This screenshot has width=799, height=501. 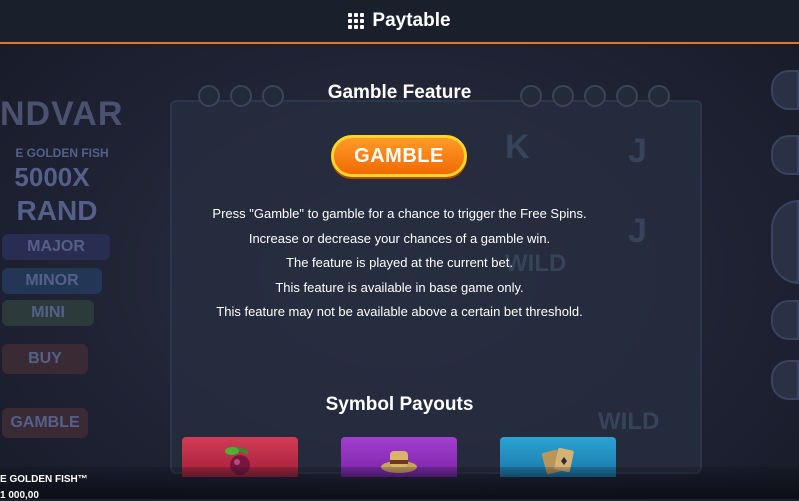 What do you see at coordinates (356, 21) in the screenshot?
I see `grid-icon` at bounding box center [356, 21].